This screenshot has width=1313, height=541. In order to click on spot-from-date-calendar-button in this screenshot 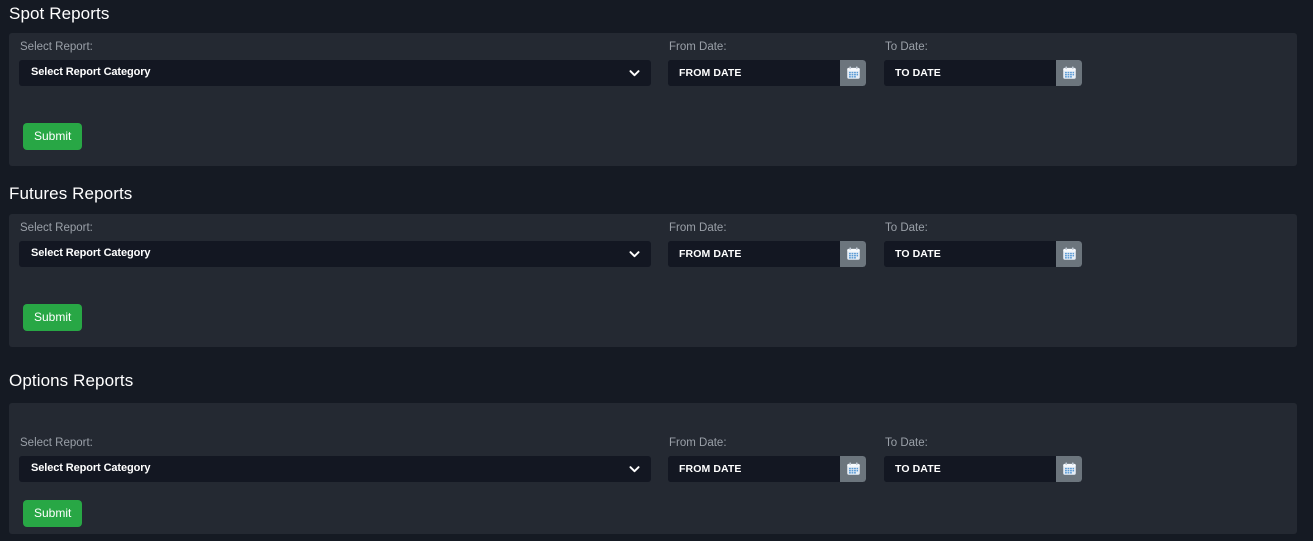, I will do `click(853, 72)`.